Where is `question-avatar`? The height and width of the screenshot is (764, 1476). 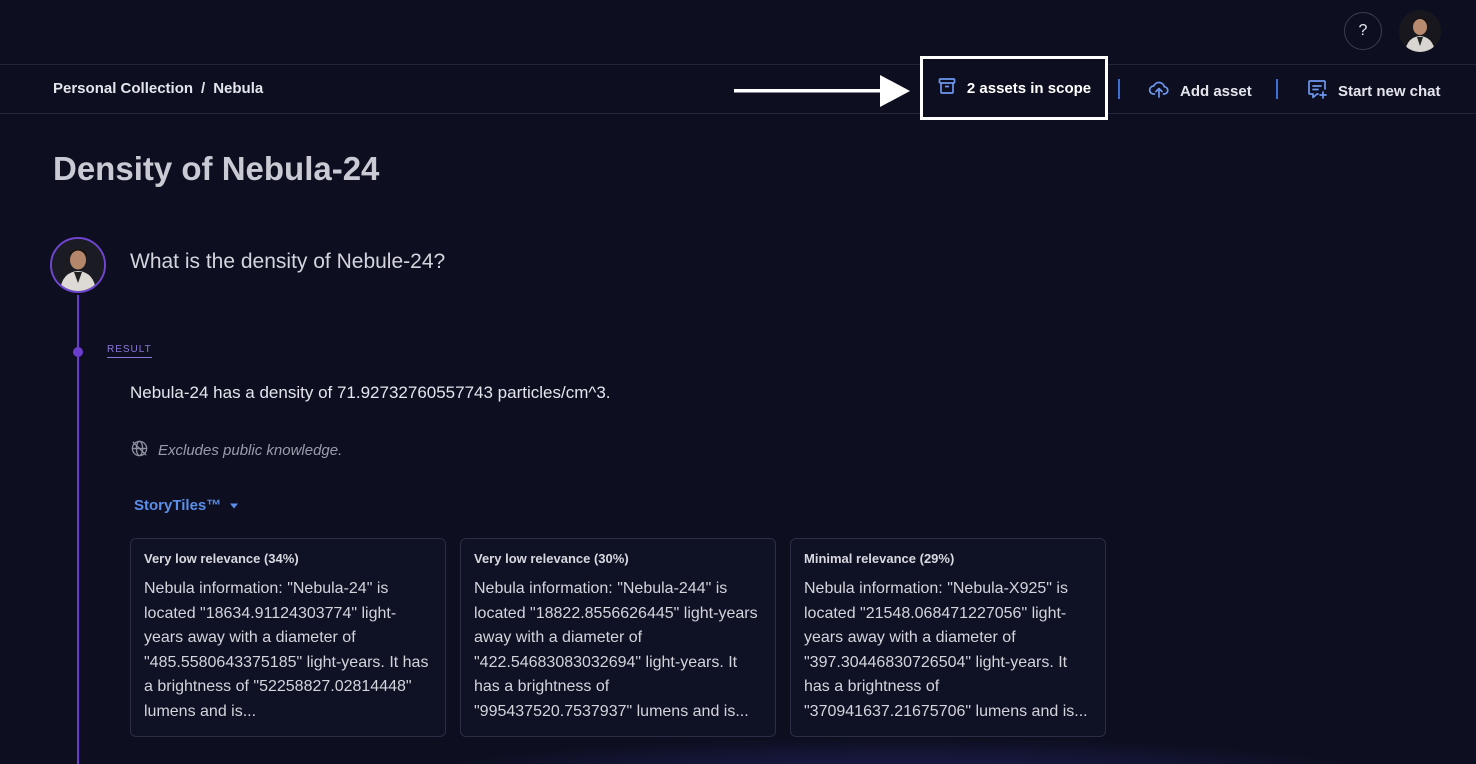 question-avatar is located at coordinates (78, 265).